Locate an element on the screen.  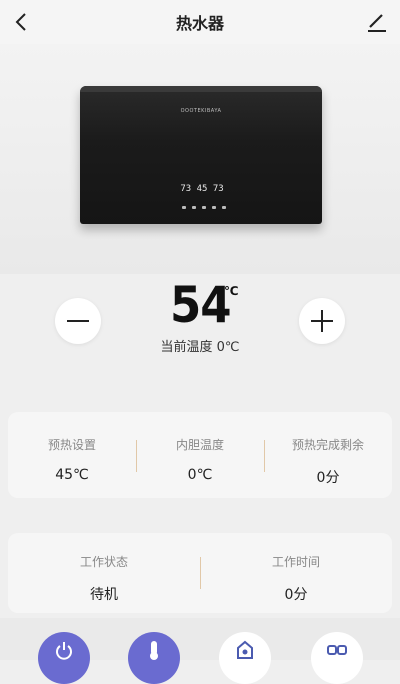
temperature-button is located at coordinates (154, 658).